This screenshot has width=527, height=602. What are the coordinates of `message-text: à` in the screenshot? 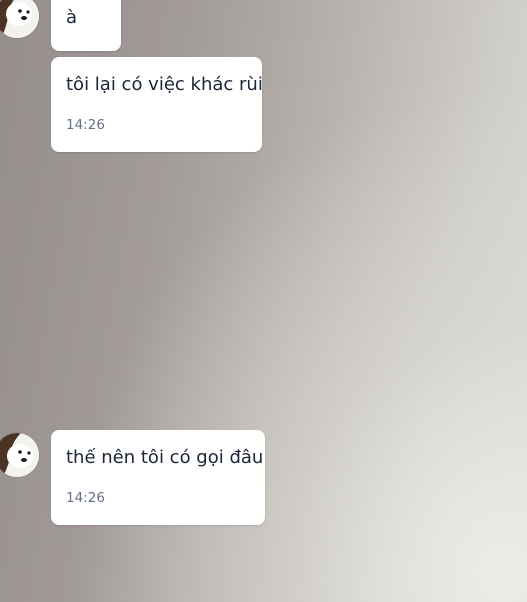 It's located at (72, 17).